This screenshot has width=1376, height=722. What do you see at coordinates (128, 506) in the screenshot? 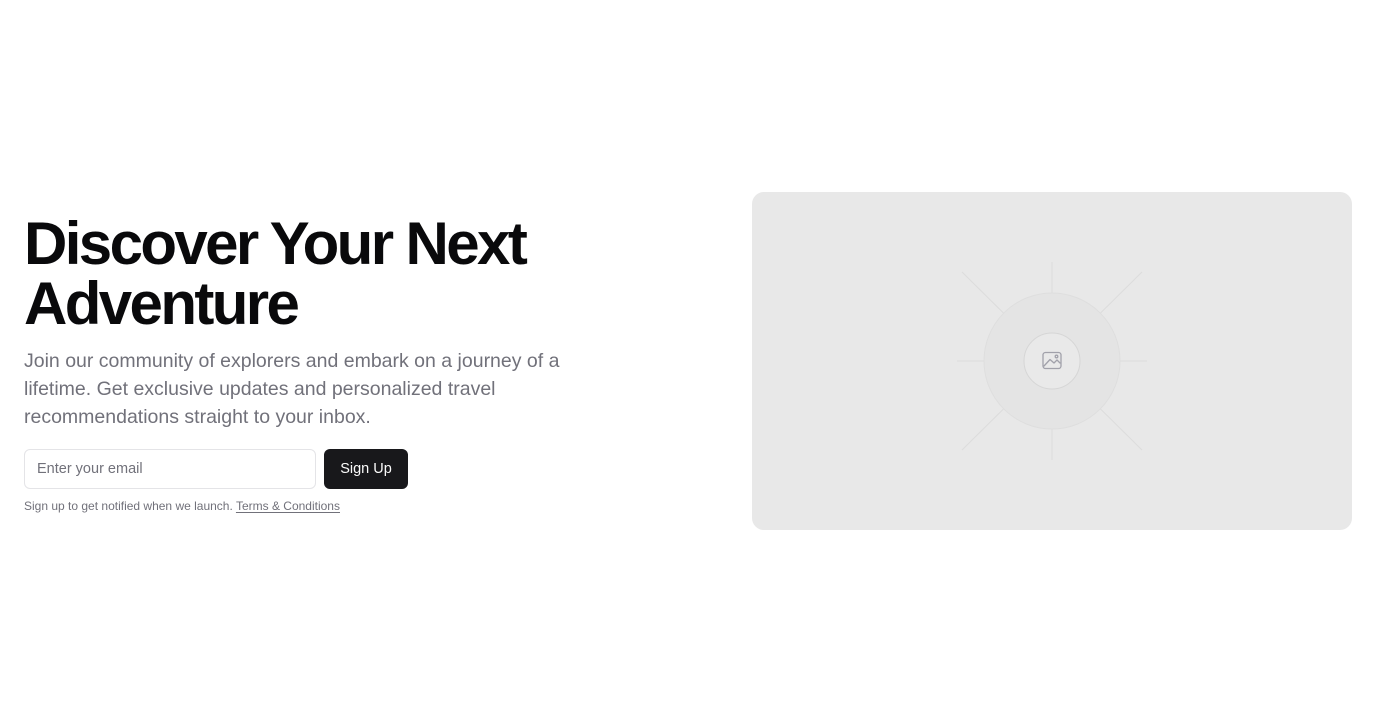
I see `signup-notice-text: Sign up to get notified when we launch.` at bounding box center [128, 506].